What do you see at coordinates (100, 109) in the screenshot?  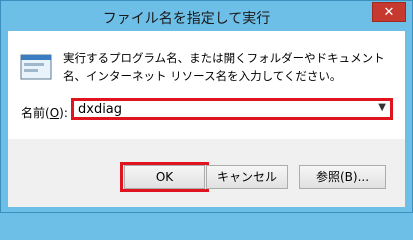 I see `open-input: dxdiag` at bounding box center [100, 109].